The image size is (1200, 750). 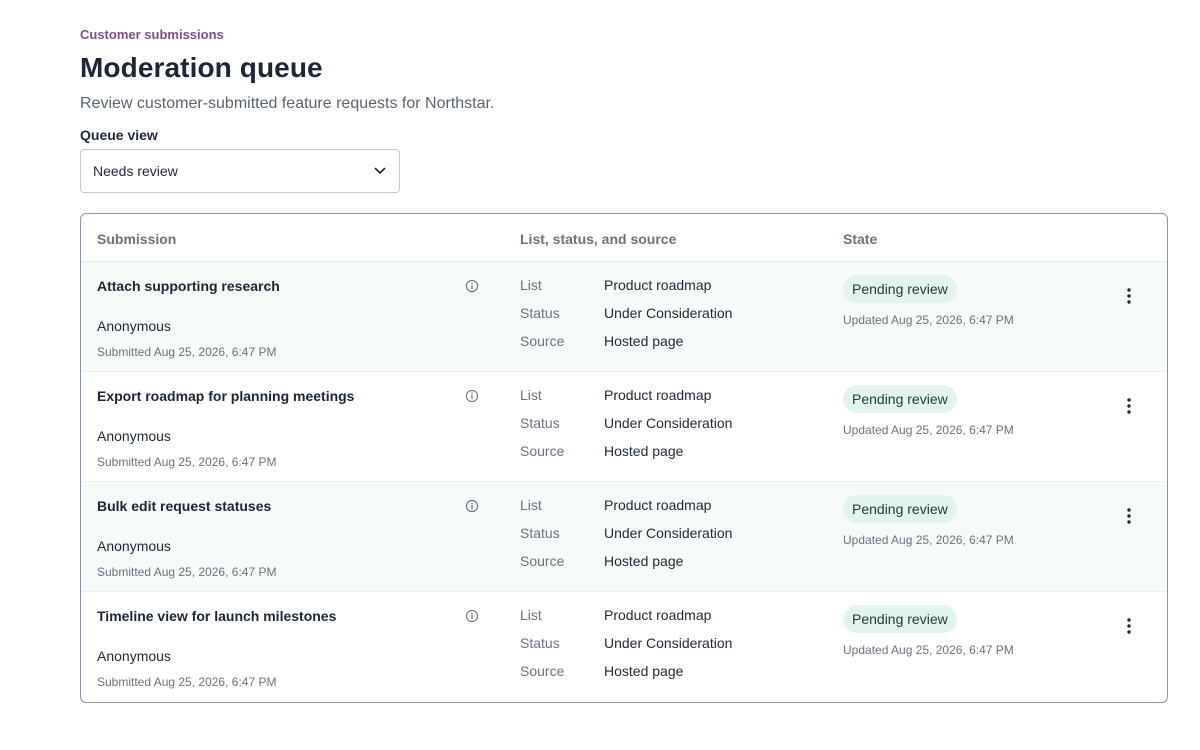 What do you see at coordinates (598, 239) in the screenshot?
I see `column-header-list-status-source: List, status, and source` at bounding box center [598, 239].